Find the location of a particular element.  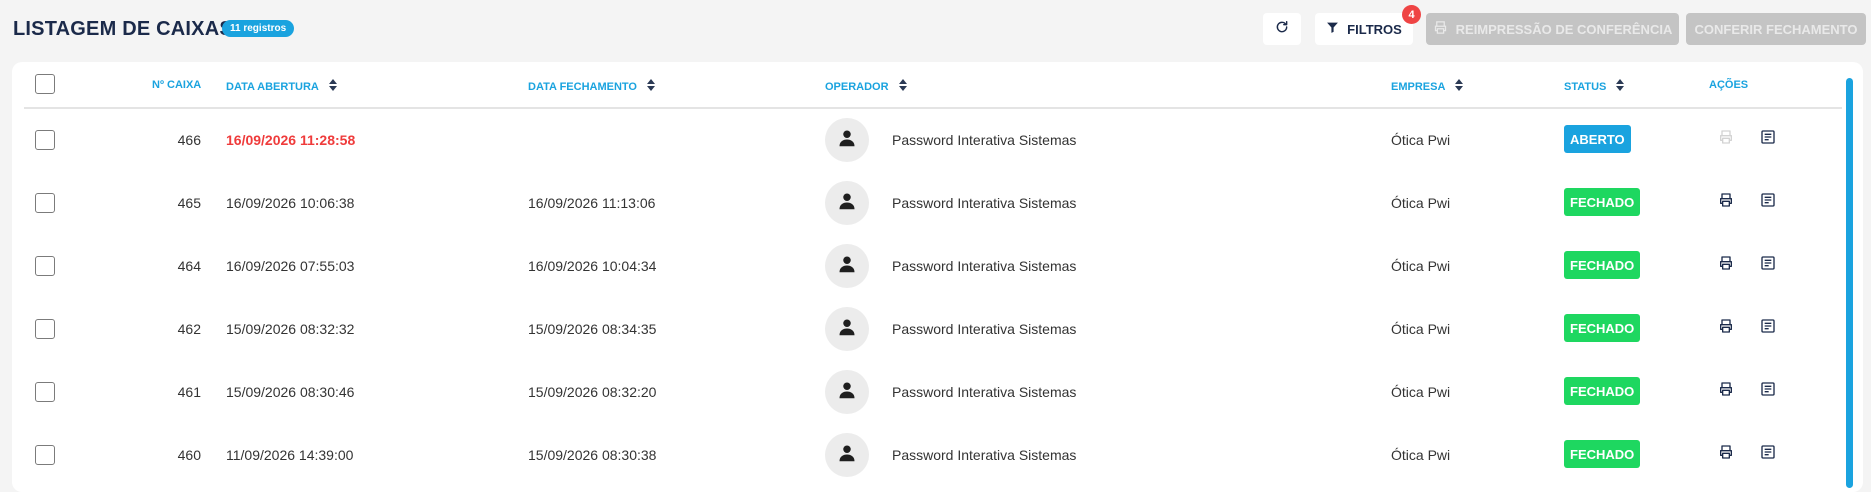

column-header-fechamento: DATA FECHAMENTO is located at coordinates (591, 86).